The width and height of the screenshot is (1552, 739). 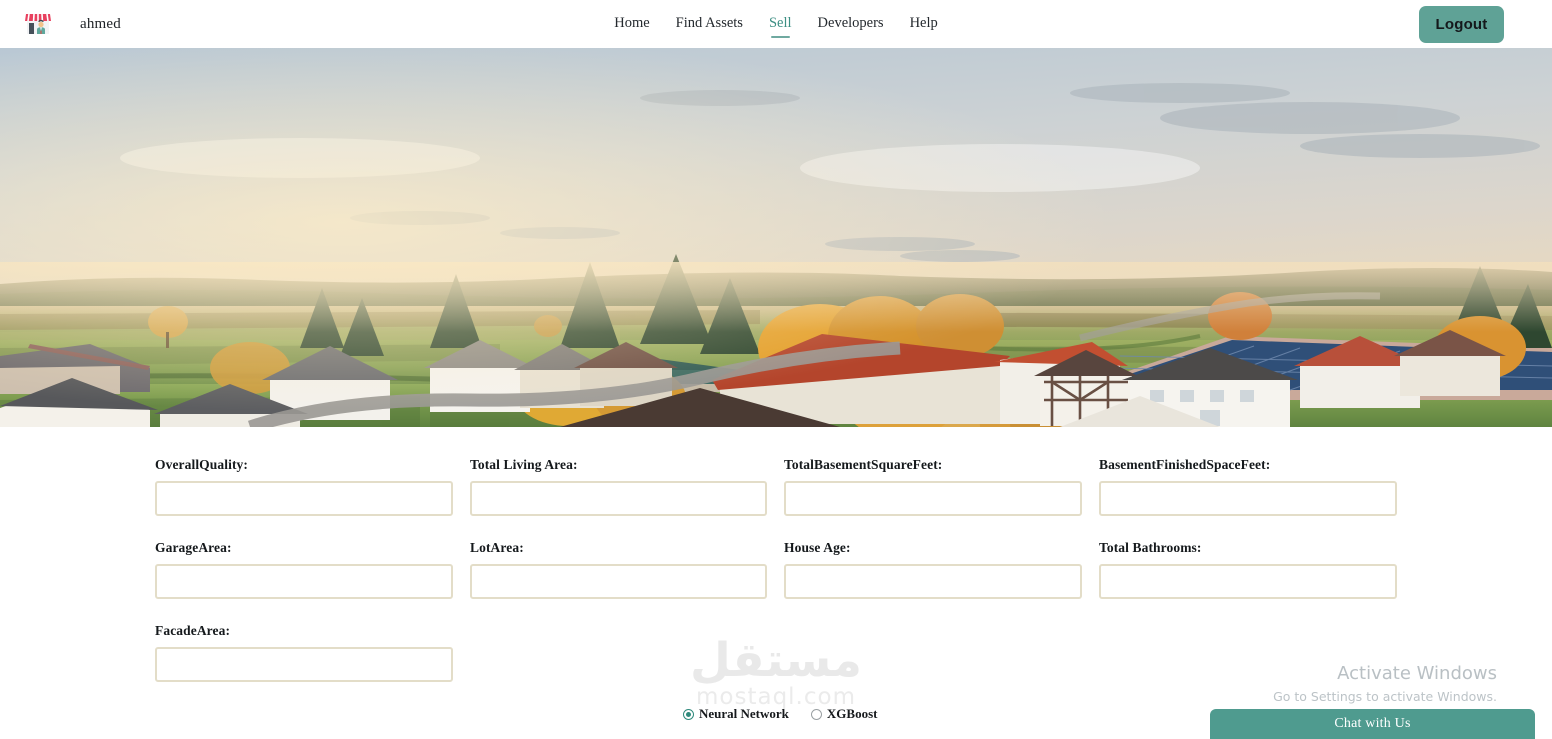 What do you see at coordinates (304, 498) in the screenshot?
I see `overall-quality-input` at bounding box center [304, 498].